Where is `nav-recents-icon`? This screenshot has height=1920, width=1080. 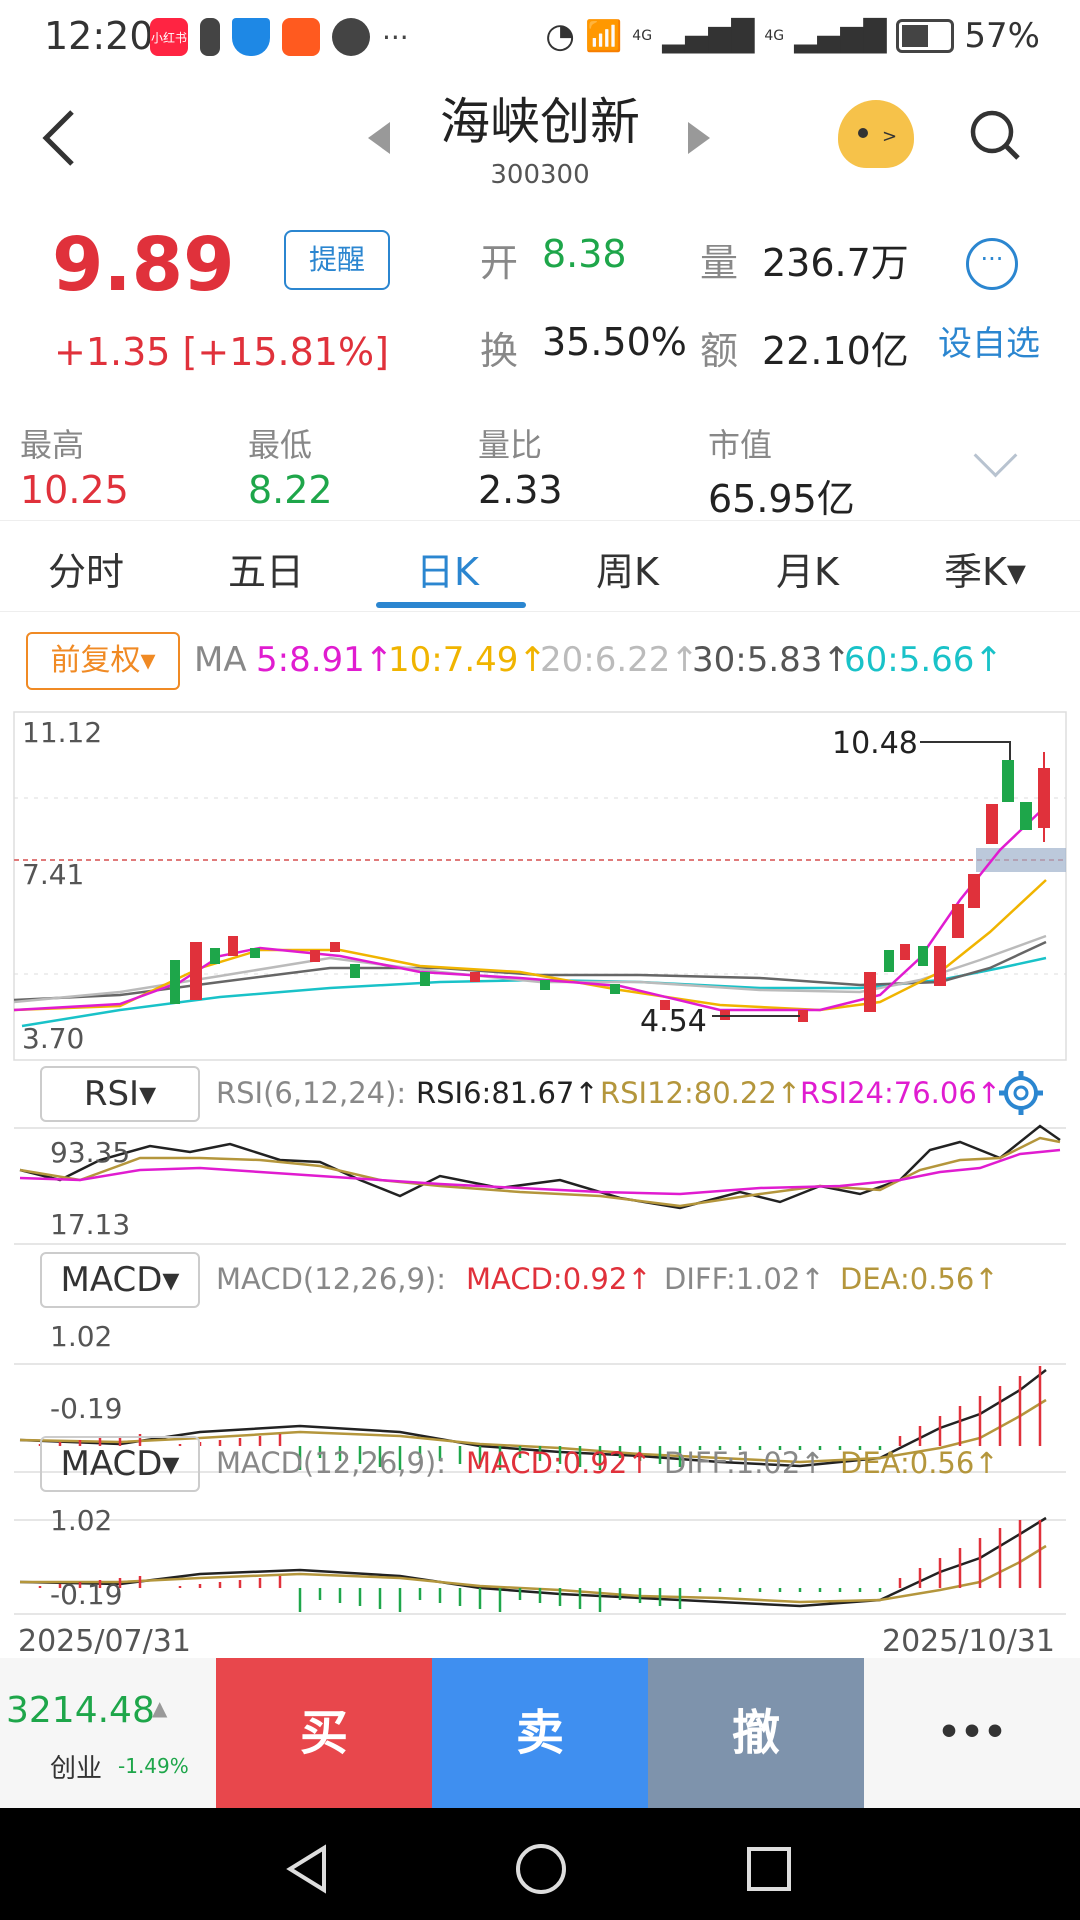
nav-recents-icon is located at coordinates (769, 1869).